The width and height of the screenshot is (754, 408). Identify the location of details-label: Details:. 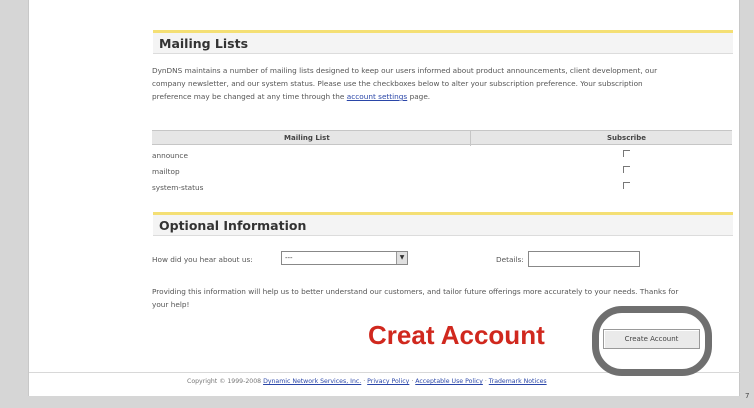
(510, 259).